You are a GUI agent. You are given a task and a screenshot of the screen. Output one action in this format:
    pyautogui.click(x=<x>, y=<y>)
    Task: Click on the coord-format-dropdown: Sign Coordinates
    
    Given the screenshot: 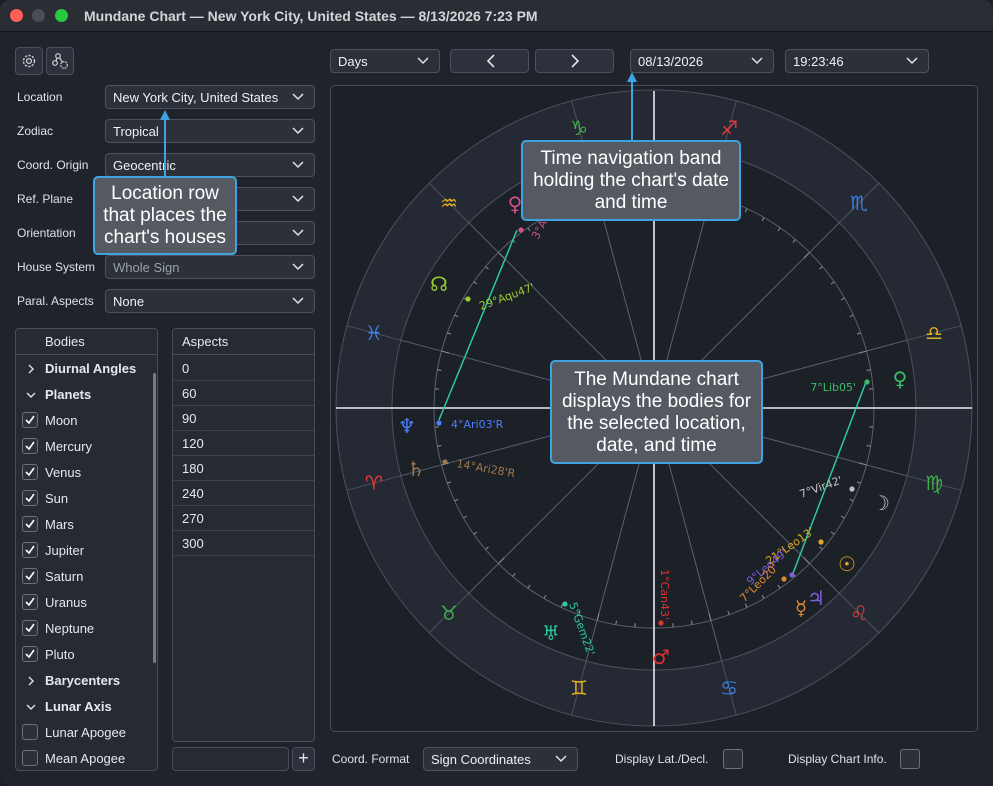 What is the action you would take?
    pyautogui.click(x=500, y=759)
    